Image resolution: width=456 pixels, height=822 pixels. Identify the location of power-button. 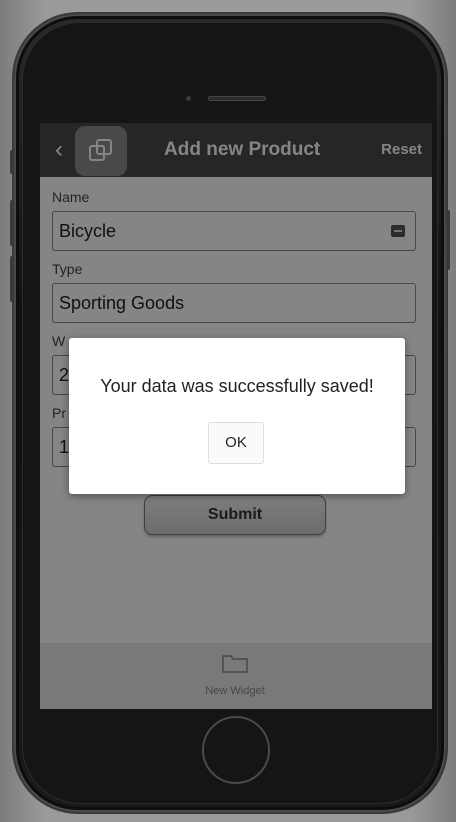
(448, 240).